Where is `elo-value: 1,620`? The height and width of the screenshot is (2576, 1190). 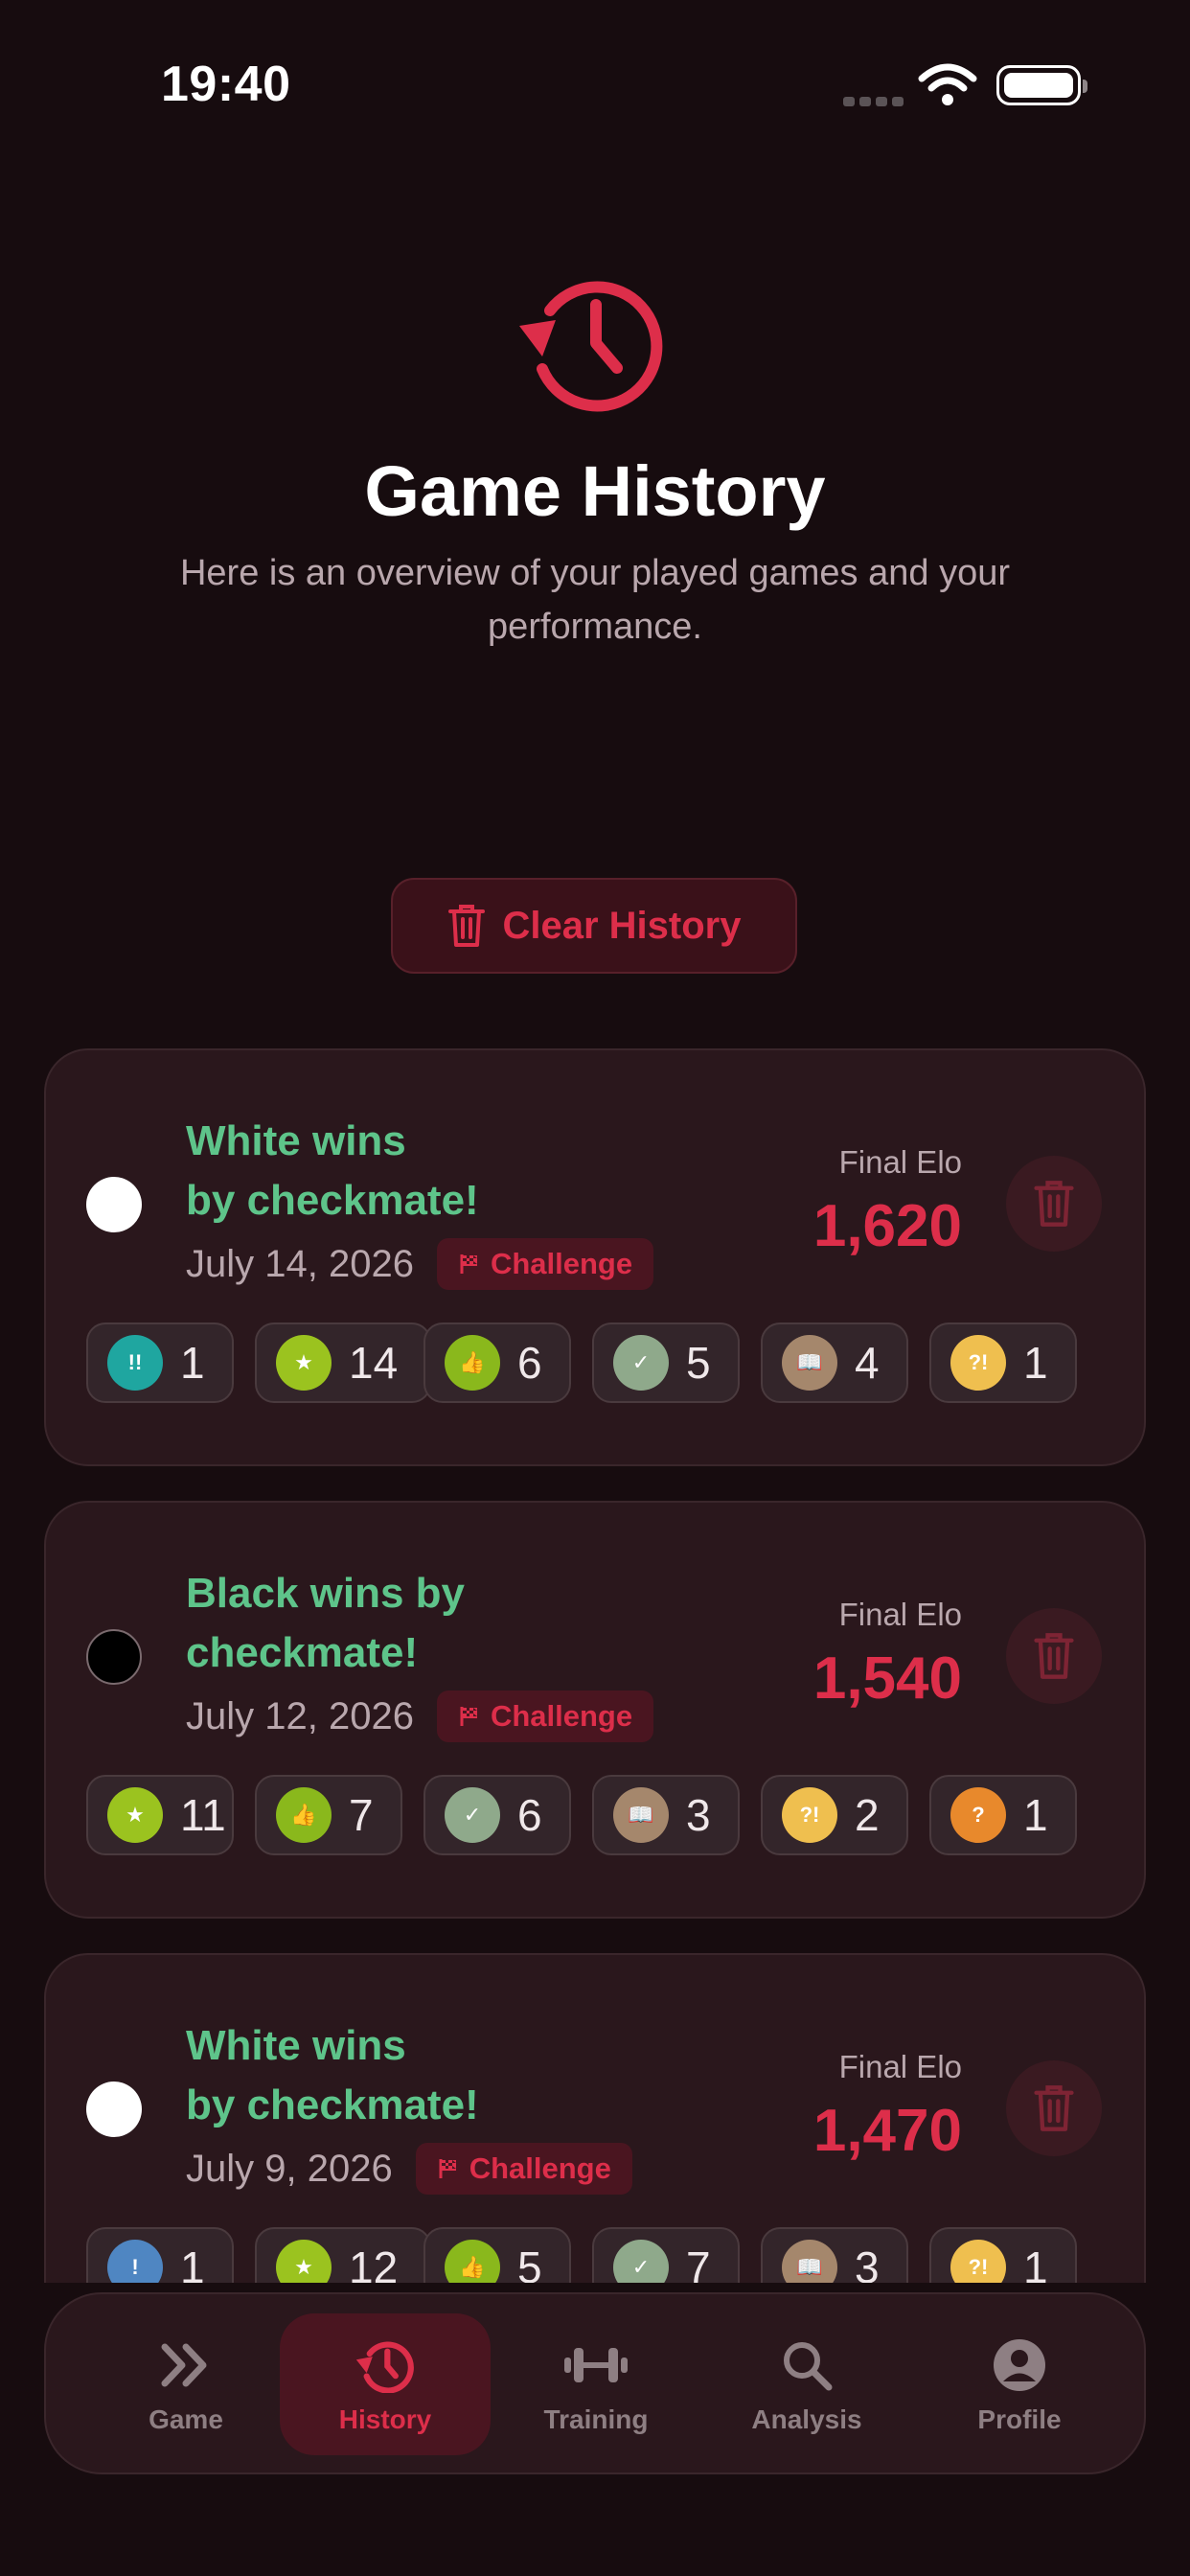 elo-value: 1,620 is located at coordinates (887, 1226).